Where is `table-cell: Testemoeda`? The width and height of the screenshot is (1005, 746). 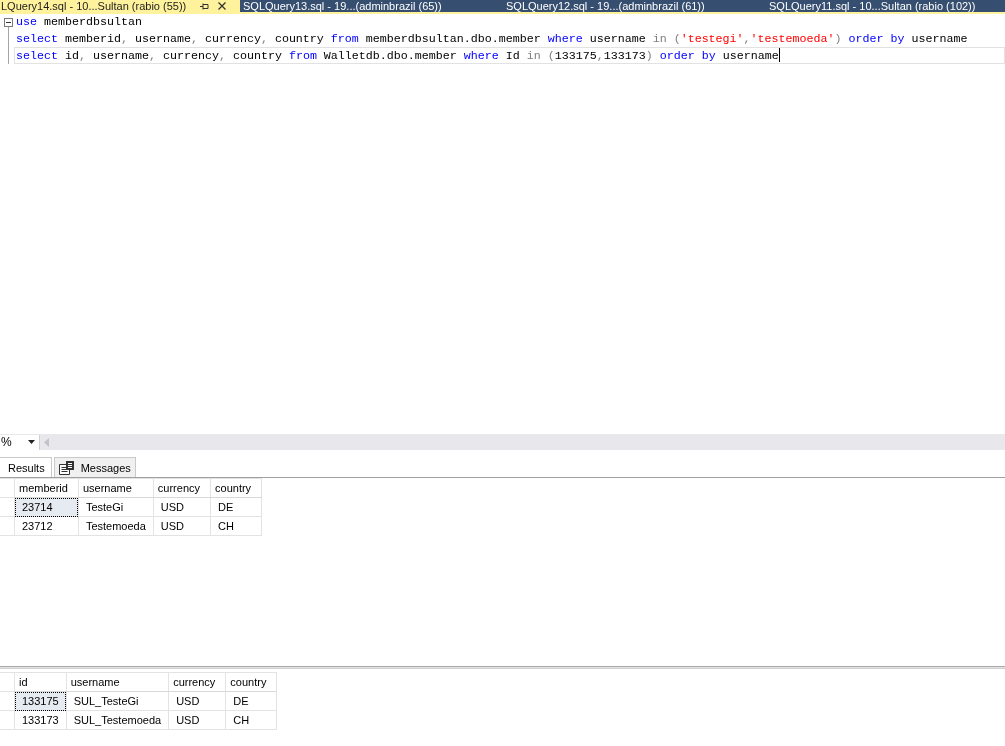
table-cell: Testemoeda is located at coordinates (116, 526).